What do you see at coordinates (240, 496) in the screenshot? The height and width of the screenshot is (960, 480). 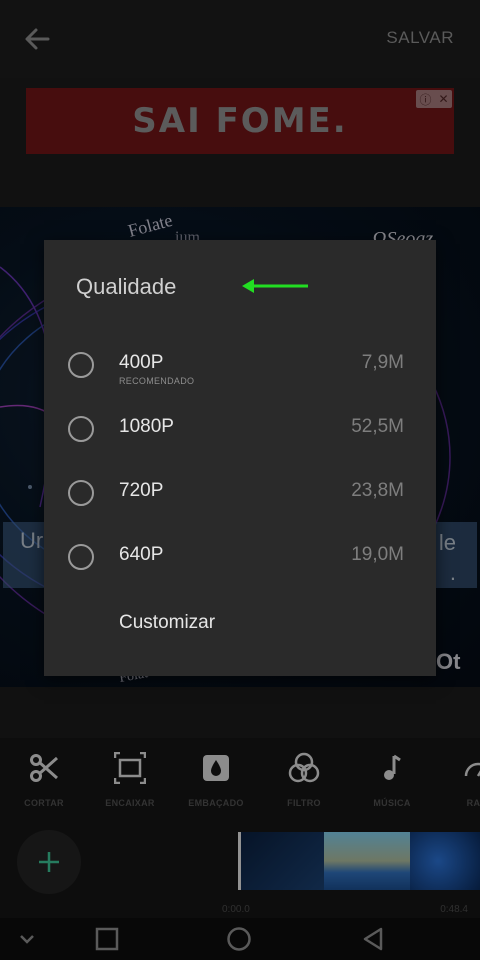 I see `quality-option-720p: 720P 23,8M` at bounding box center [240, 496].